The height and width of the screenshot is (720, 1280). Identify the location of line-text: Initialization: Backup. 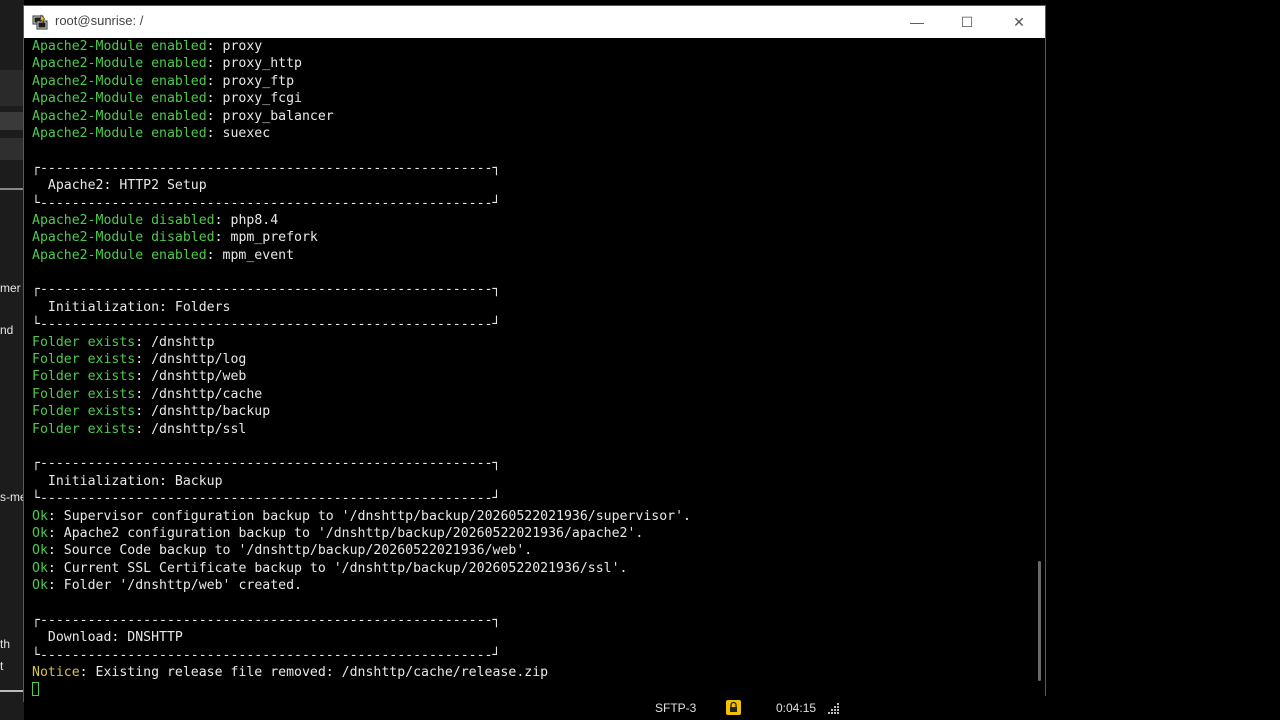
(127, 481).